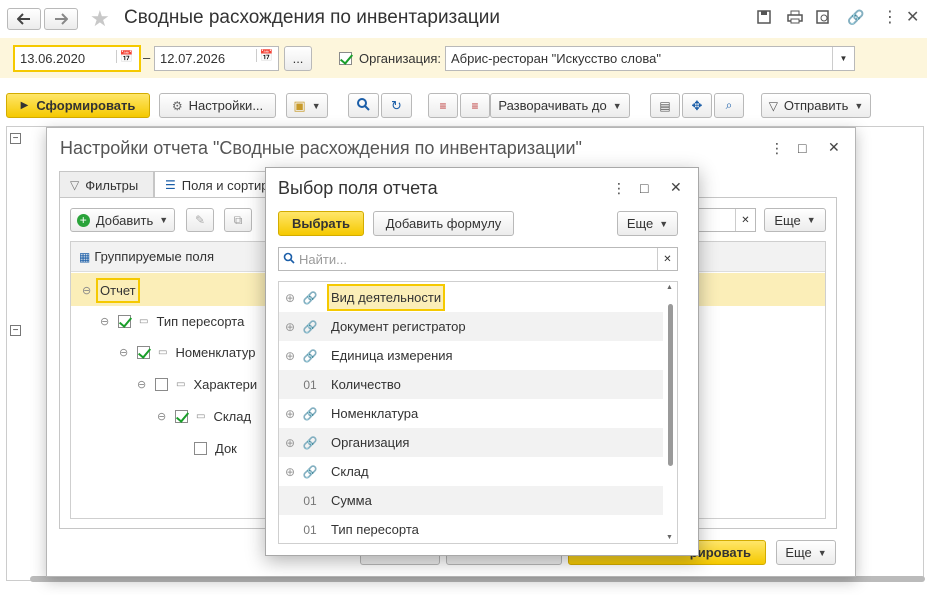 The image size is (927, 595). Describe the element at coordinates (823, 18) in the screenshot. I see `preview-icon` at that location.